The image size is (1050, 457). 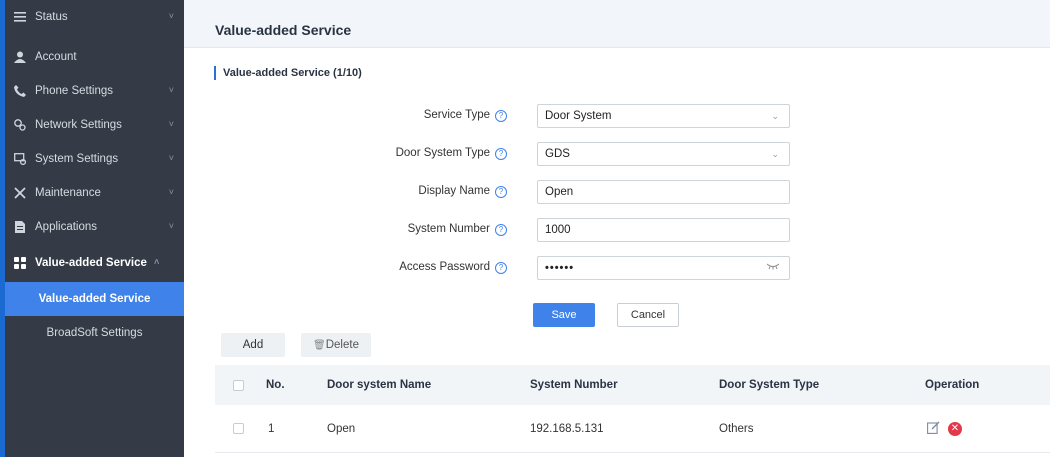 I want to click on sidebar-item-network-settings: Network Settings ˅, so click(x=94, y=125).